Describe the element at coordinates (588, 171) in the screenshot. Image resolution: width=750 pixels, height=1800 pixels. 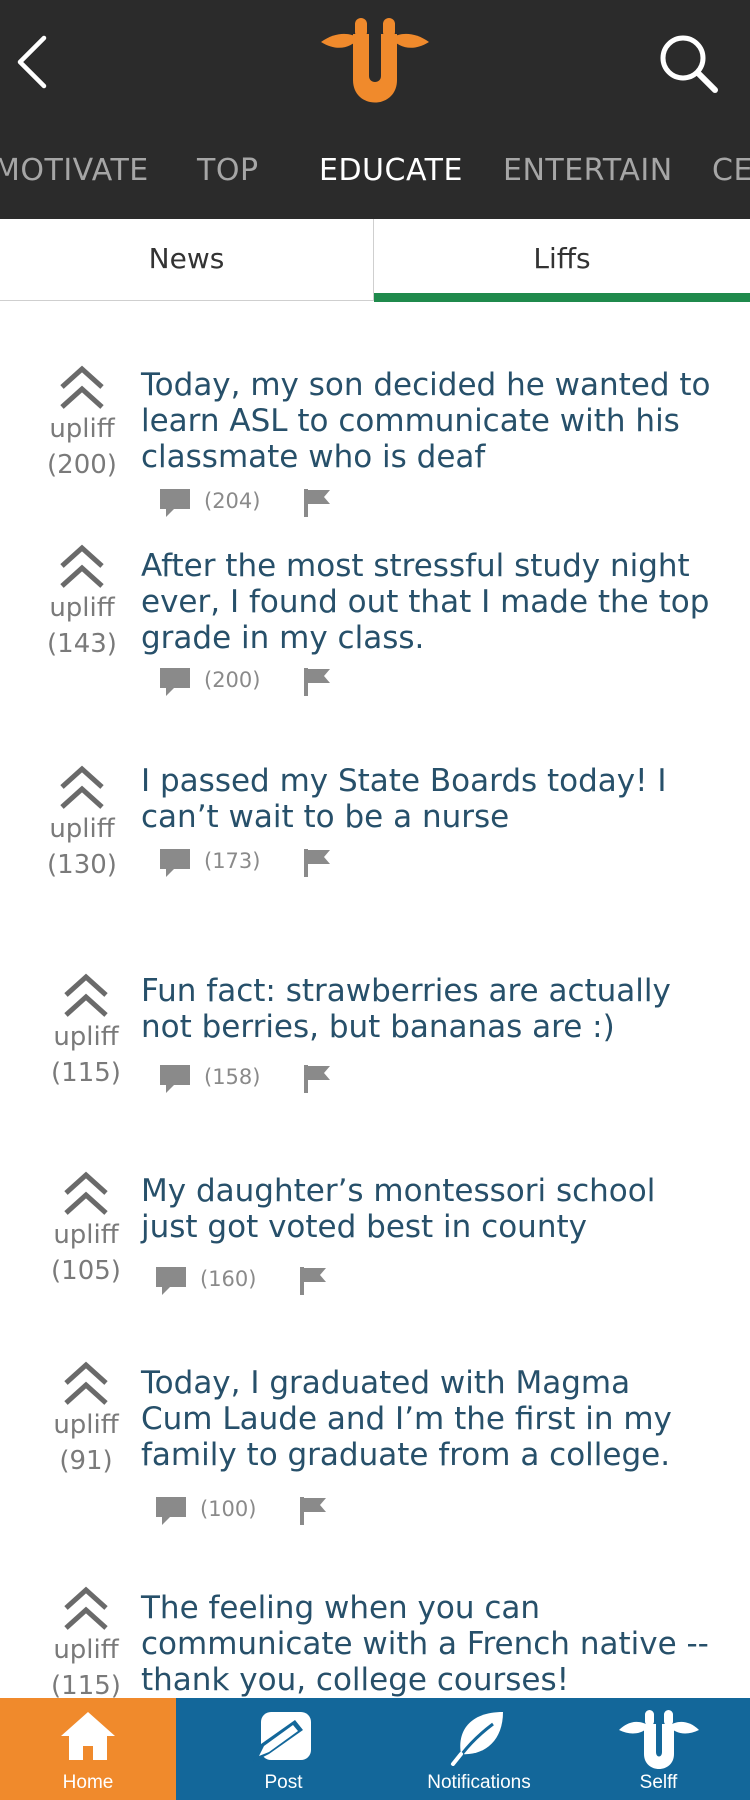
I see `category-tab-entertain: ENTERTAIN` at that location.